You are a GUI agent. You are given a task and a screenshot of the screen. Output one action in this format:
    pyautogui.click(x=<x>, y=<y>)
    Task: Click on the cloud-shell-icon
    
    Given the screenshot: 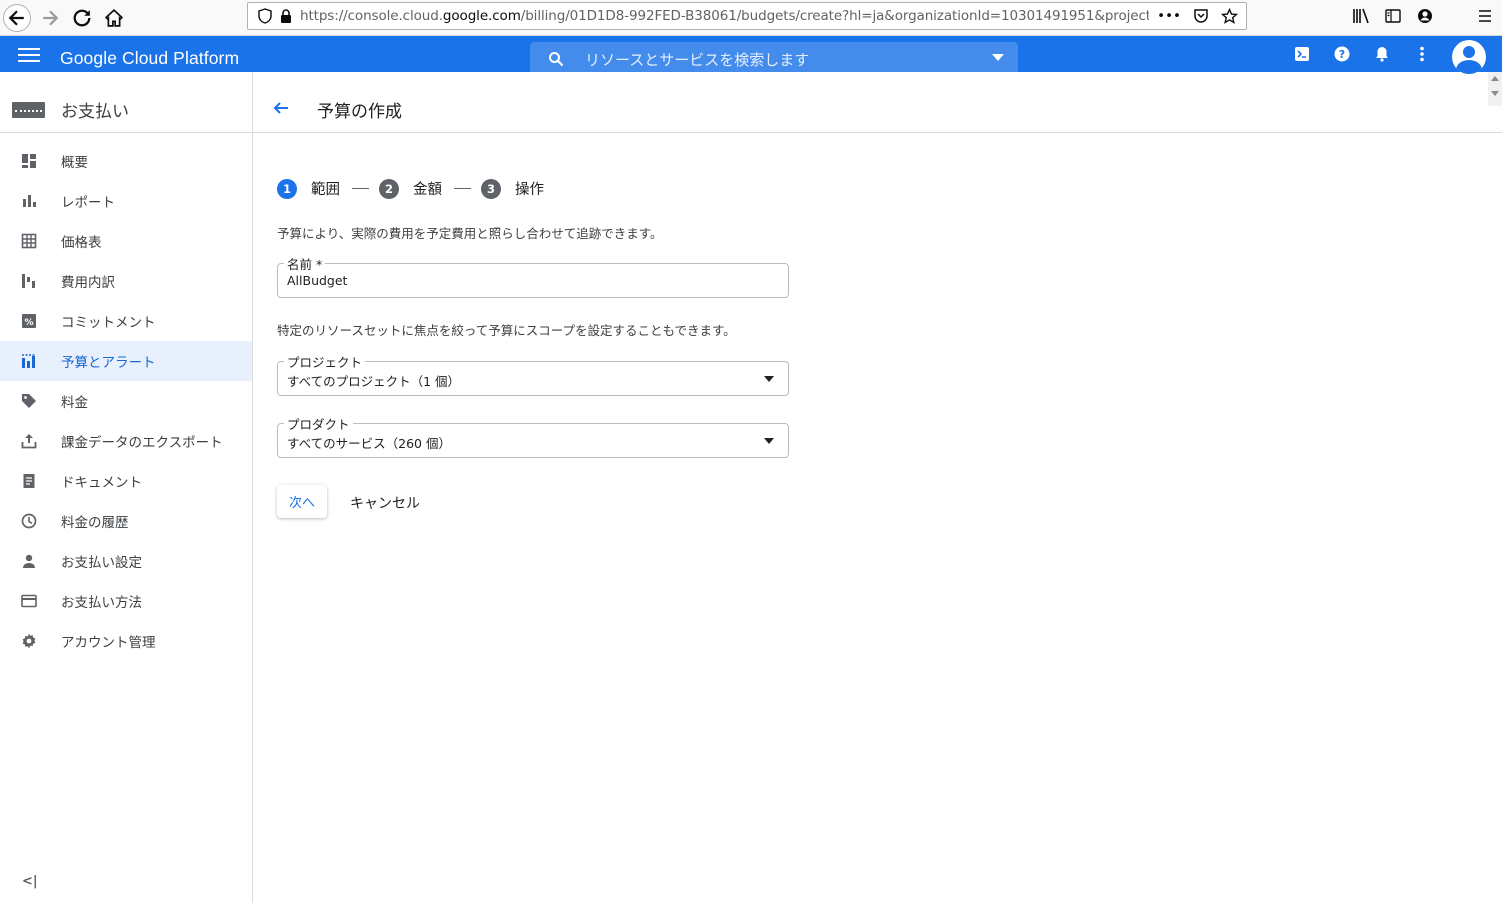 What is the action you would take?
    pyautogui.click(x=1302, y=54)
    